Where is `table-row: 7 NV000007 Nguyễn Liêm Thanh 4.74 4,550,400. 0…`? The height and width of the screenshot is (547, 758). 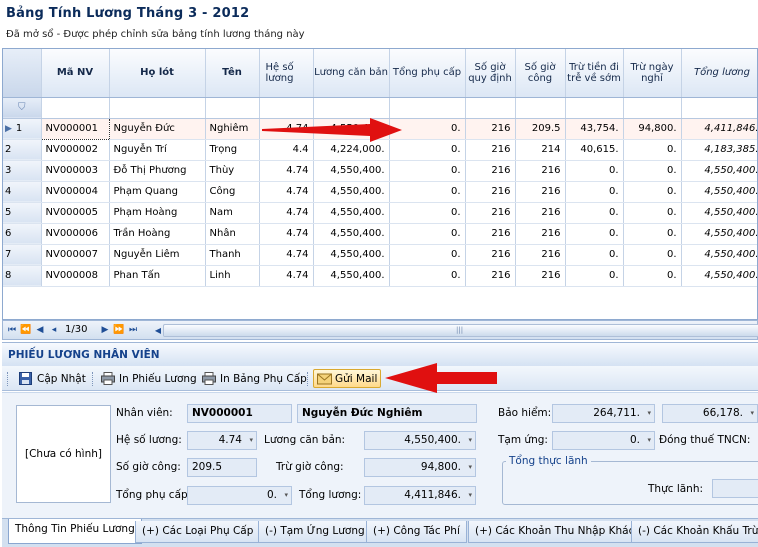
table-row: 7 NV000007 Nguyễn Liêm Thanh 4.74 4,550,400. 0… is located at coordinates (380, 255).